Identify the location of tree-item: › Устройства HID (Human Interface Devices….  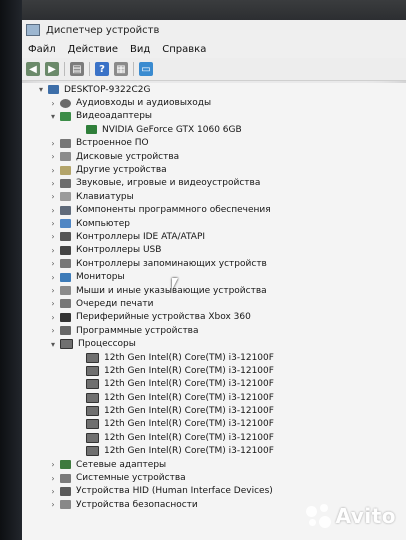
(214, 491).